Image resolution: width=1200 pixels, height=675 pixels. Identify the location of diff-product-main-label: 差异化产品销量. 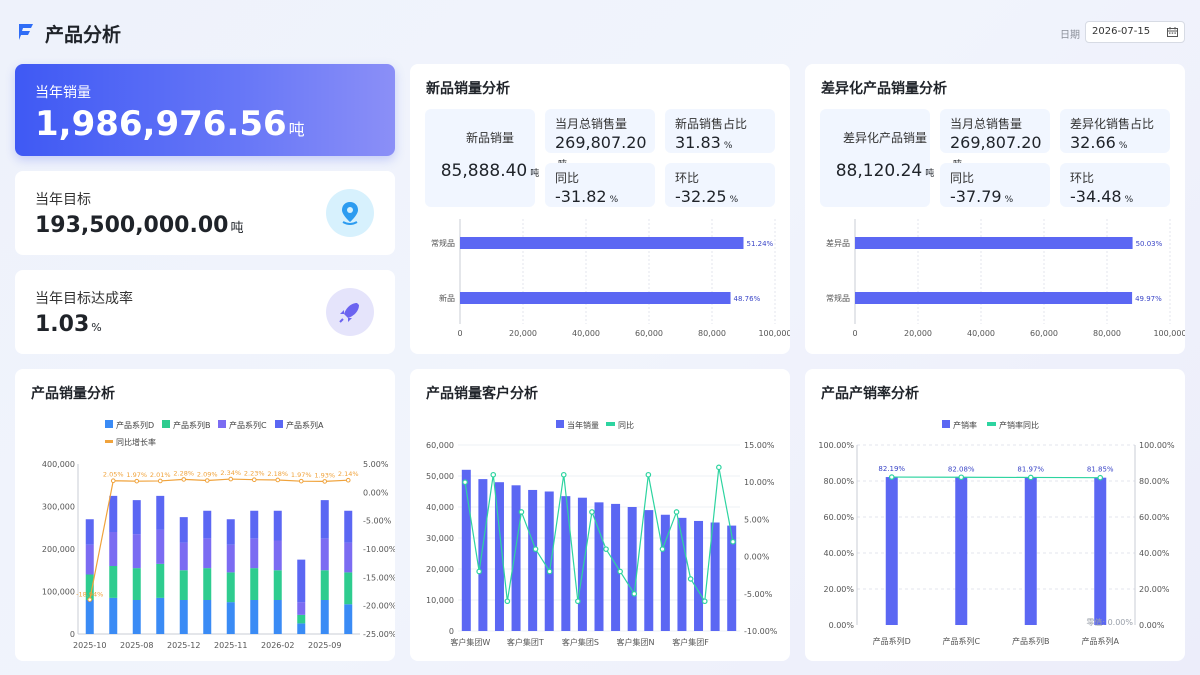
(884, 138).